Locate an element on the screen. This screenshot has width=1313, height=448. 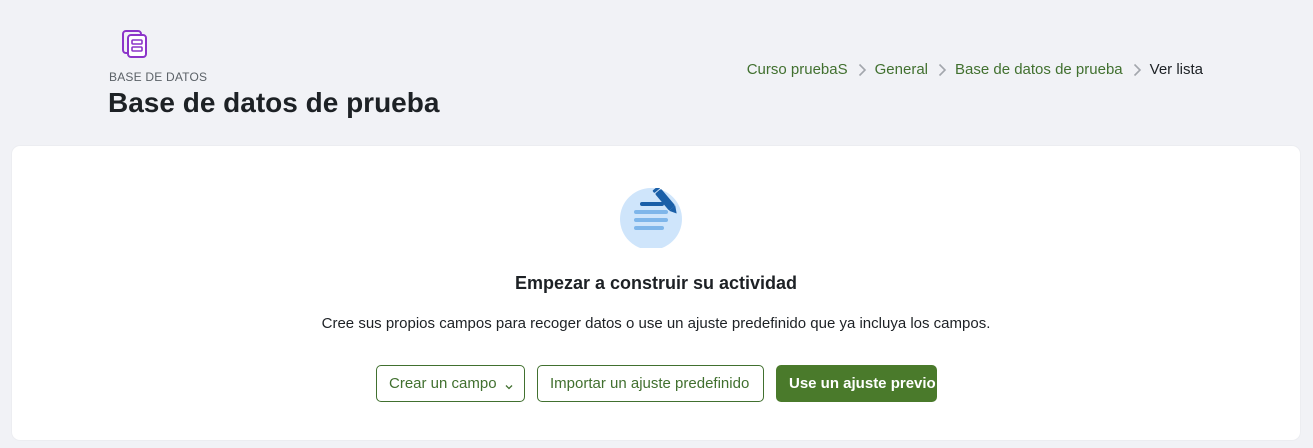
create-field-label: Crear un campo is located at coordinates (443, 383).